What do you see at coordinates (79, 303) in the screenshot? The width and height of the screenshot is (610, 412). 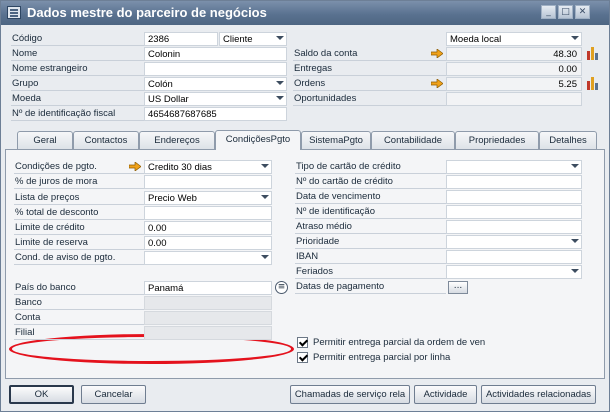 I see `banco-label: Banco` at bounding box center [79, 303].